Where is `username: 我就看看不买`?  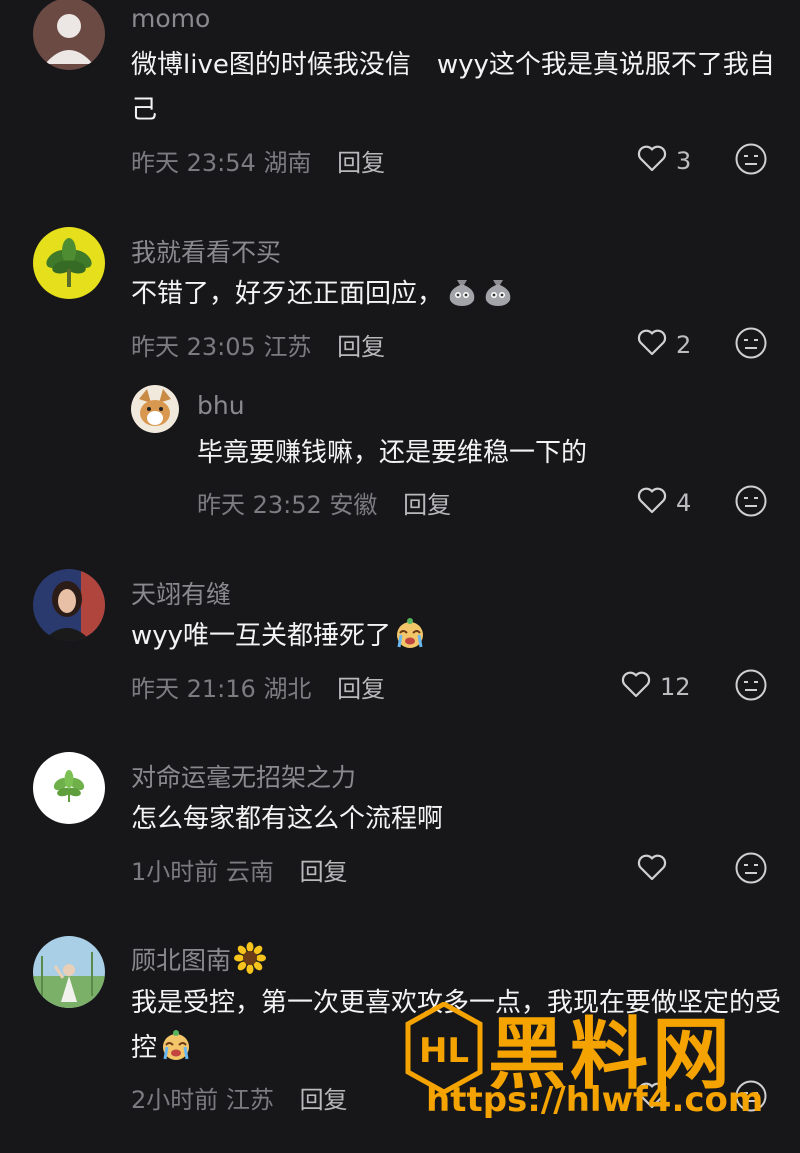
username: 我就看看不买 is located at coordinates (206, 251).